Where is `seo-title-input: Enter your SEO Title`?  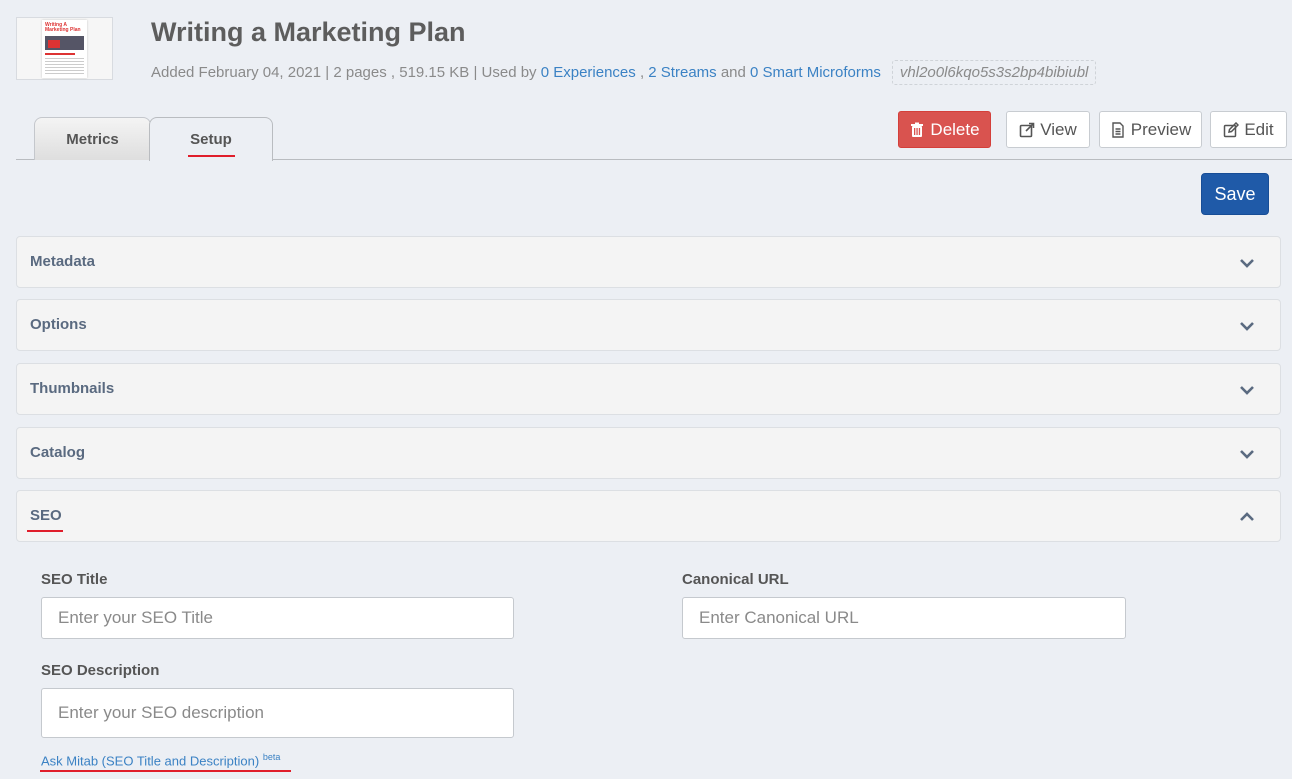 seo-title-input: Enter your SEO Title is located at coordinates (277, 618).